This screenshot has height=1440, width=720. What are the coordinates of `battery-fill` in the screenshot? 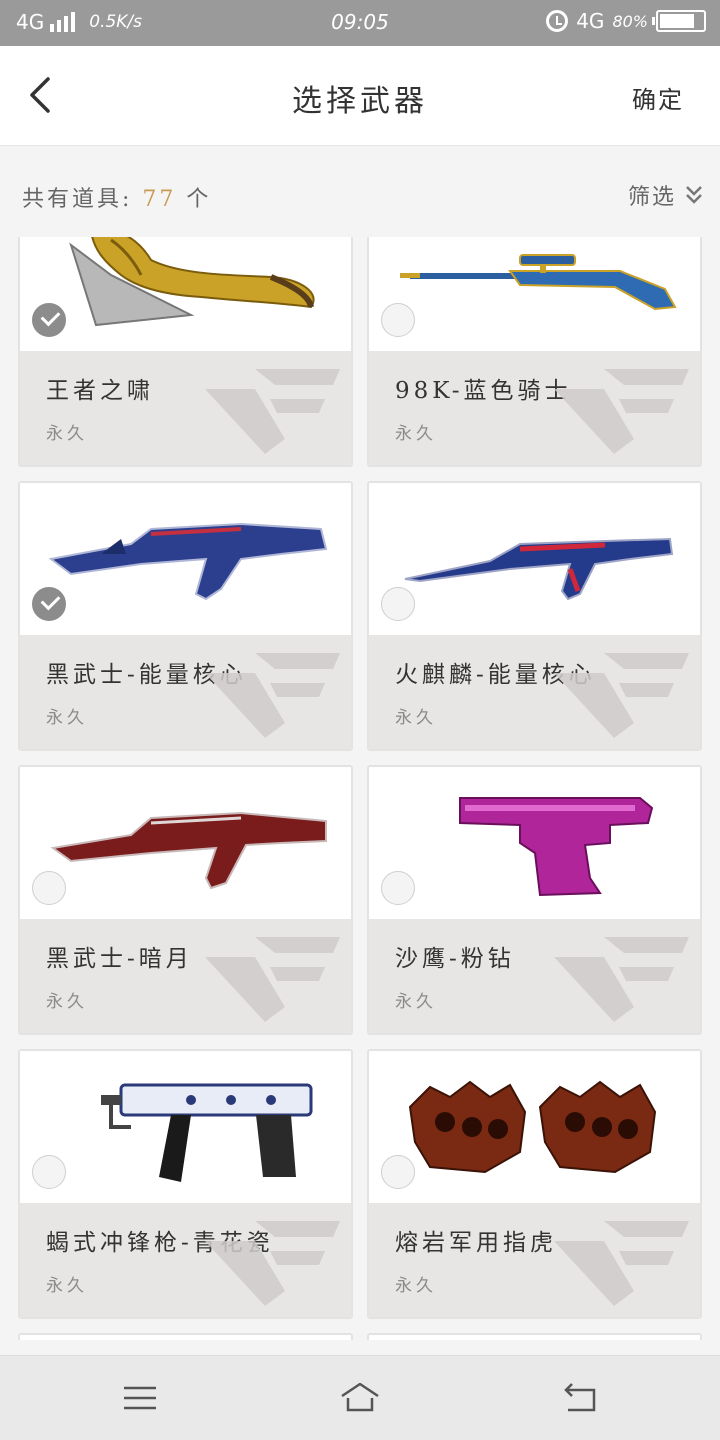 It's located at (677, 21).